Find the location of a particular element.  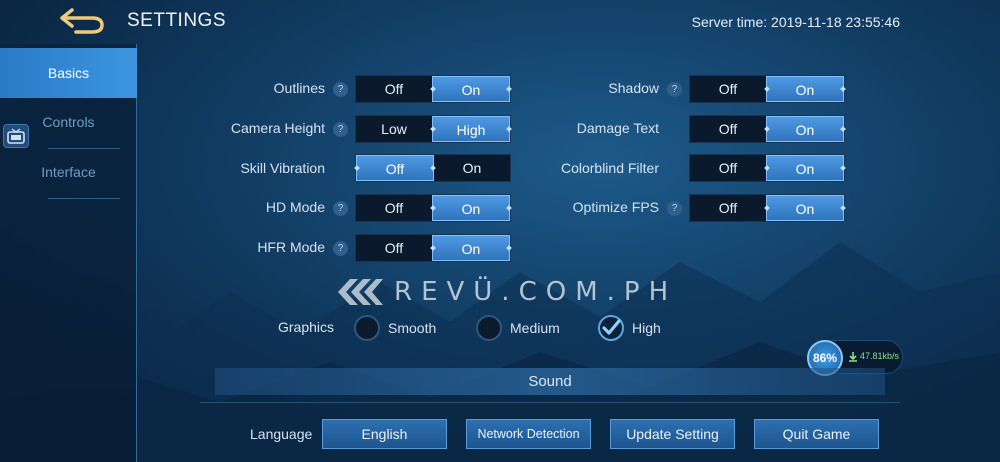

hd-mode-toggle: Off On is located at coordinates (433, 208).